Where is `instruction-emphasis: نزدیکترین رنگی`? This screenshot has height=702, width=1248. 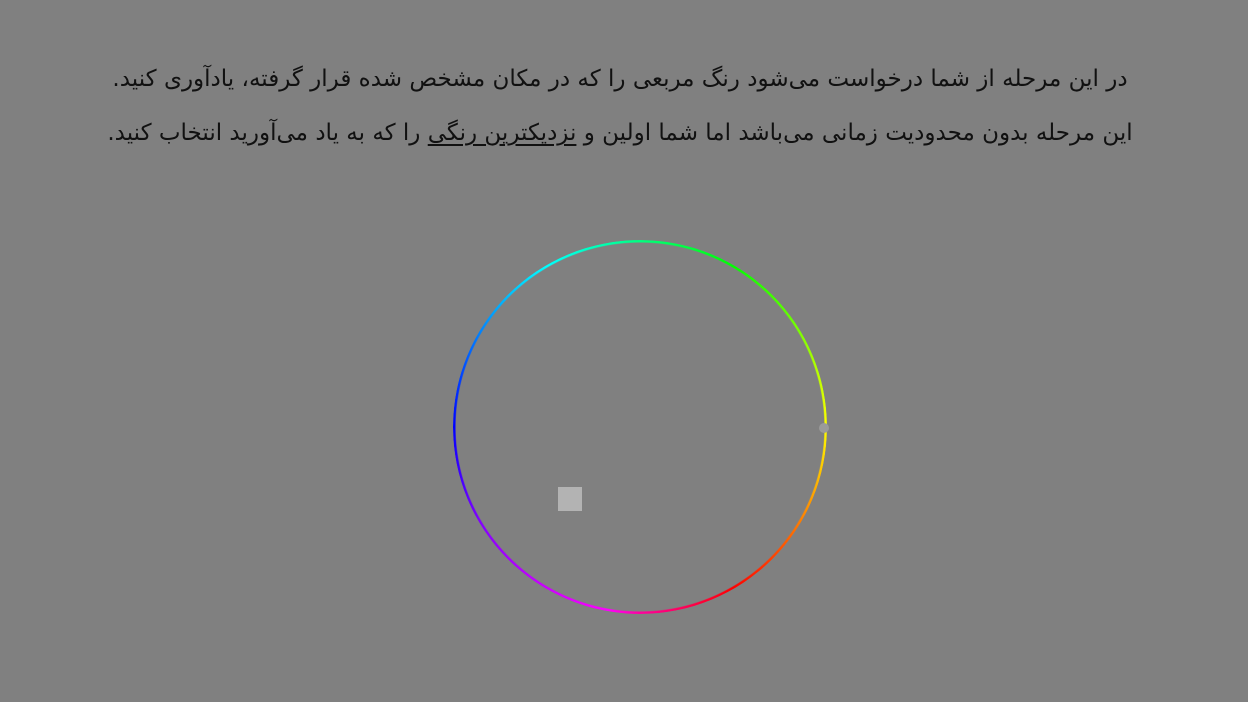 instruction-emphasis: نزدیکترین رنگی is located at coordinates (502, 133).